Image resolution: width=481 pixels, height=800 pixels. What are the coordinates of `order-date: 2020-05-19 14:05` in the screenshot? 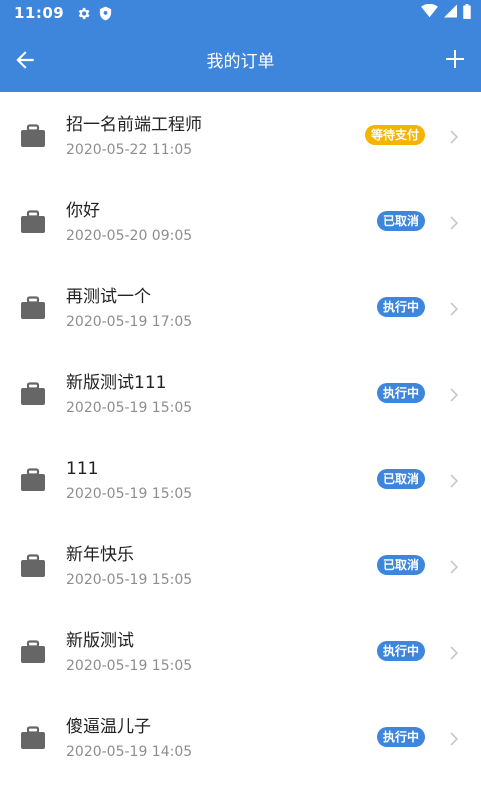 It's located at (129, 752).